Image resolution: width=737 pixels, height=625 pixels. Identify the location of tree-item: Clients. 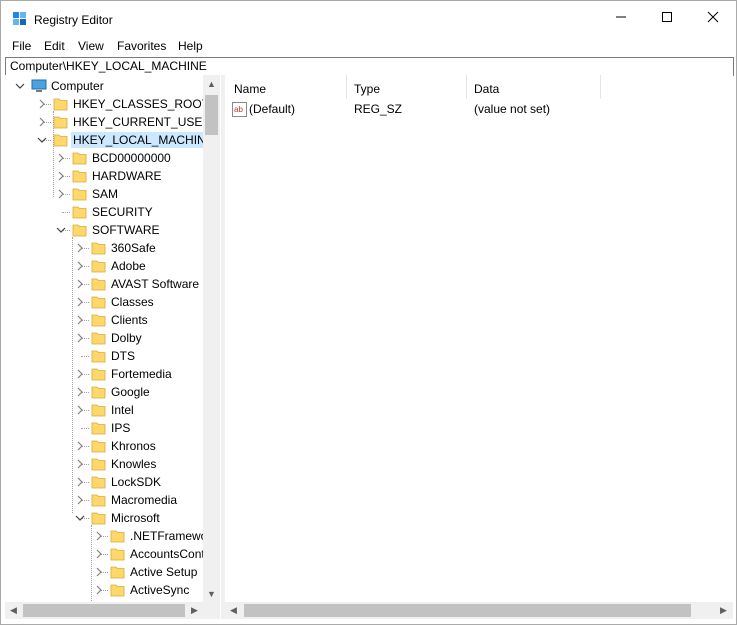
(103, 320).